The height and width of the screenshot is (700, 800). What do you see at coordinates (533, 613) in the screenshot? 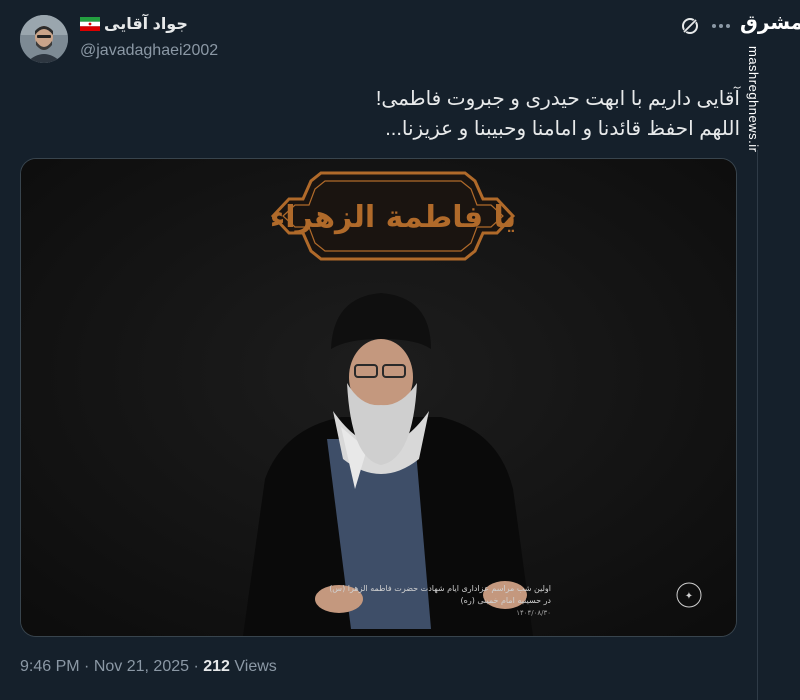
I see `caption-date: ۱۴۰۴/۰۸/۳۰` at bounding box center [533, 613].